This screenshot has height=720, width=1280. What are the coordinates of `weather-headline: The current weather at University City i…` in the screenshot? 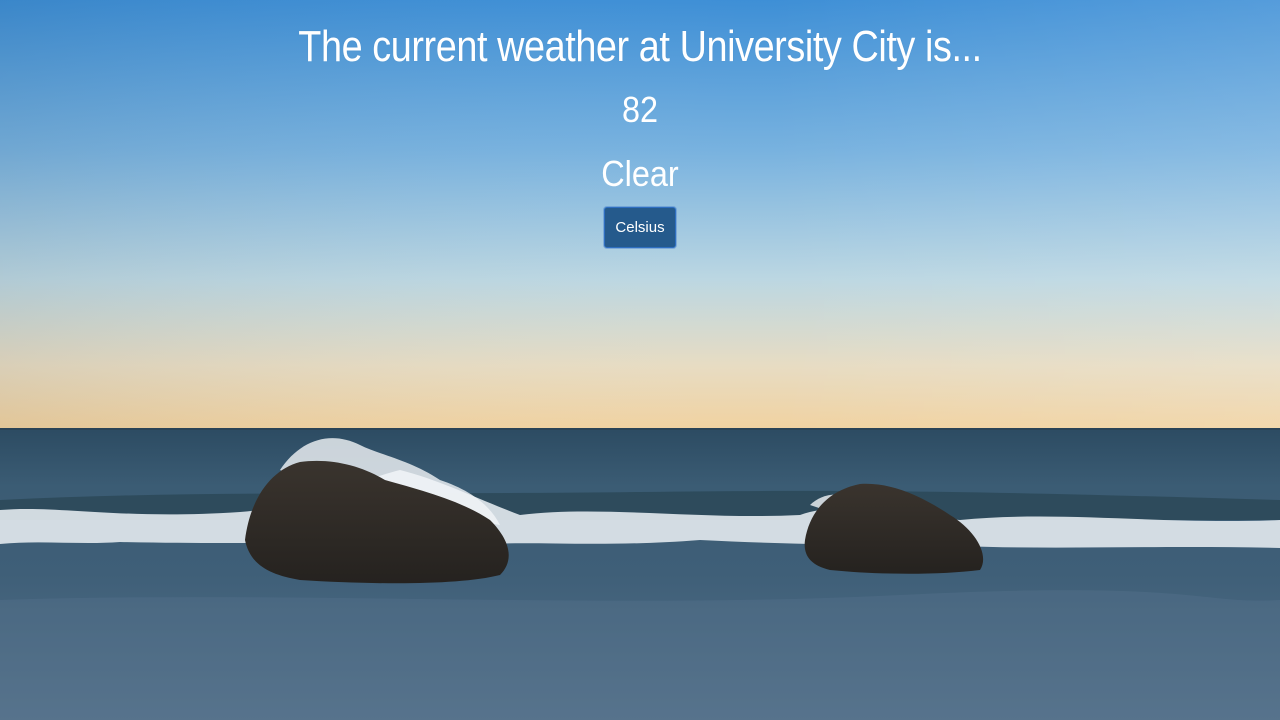 It's located at (640, 46).